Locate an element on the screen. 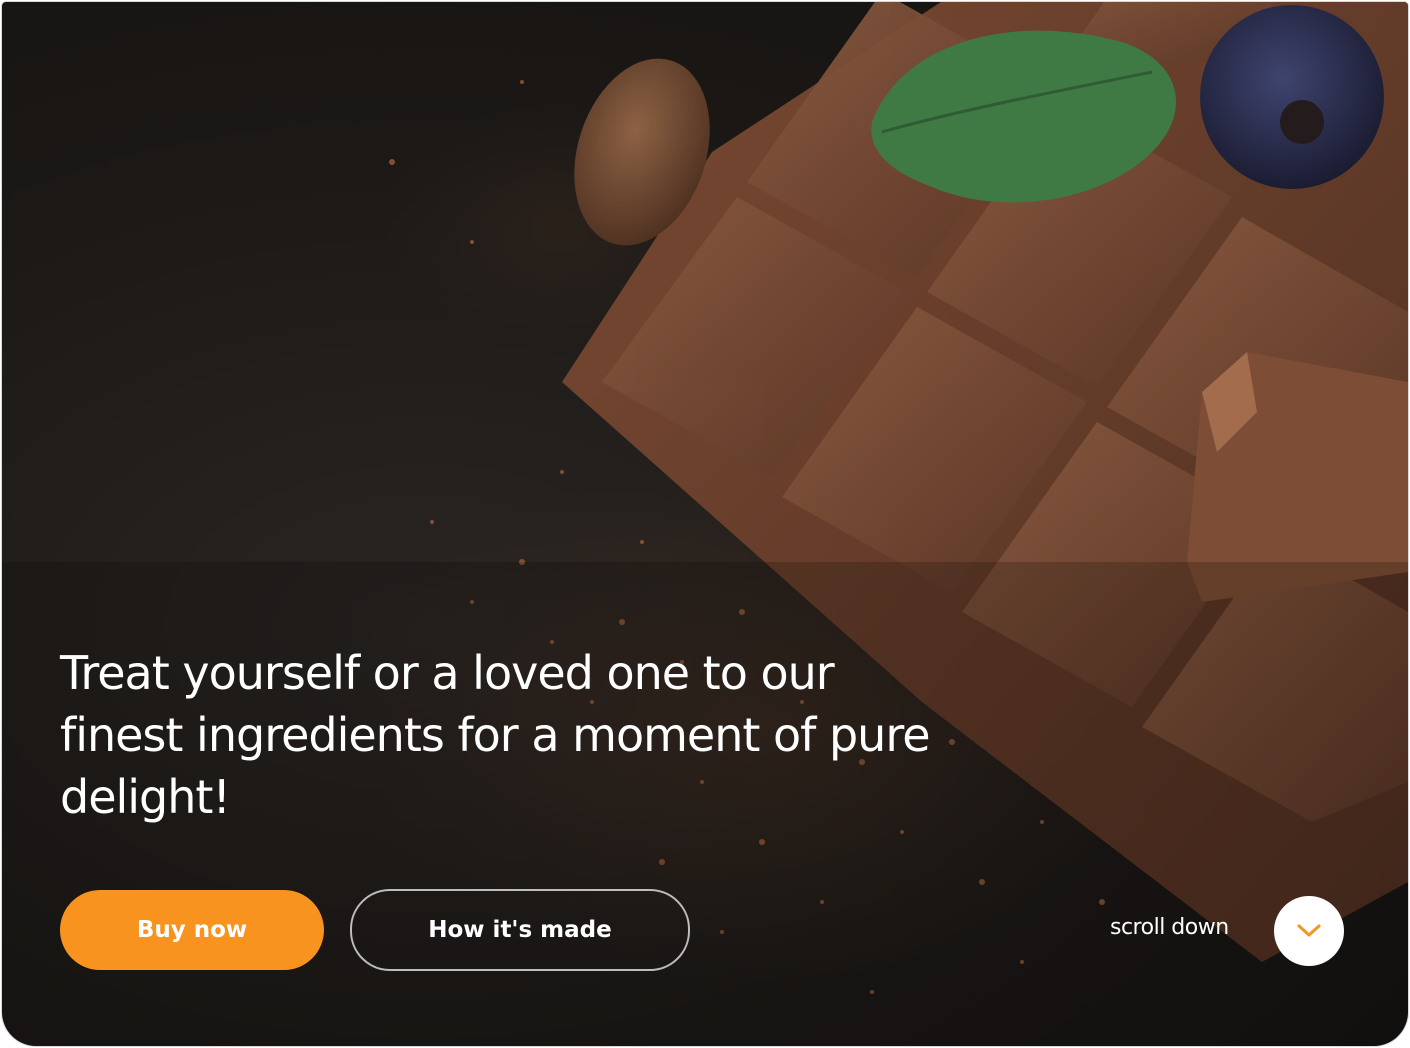 Image resolution: width=1410 pixels, height=1048 pixels. chevron-down-icon is located at coordinates (1309, 930).